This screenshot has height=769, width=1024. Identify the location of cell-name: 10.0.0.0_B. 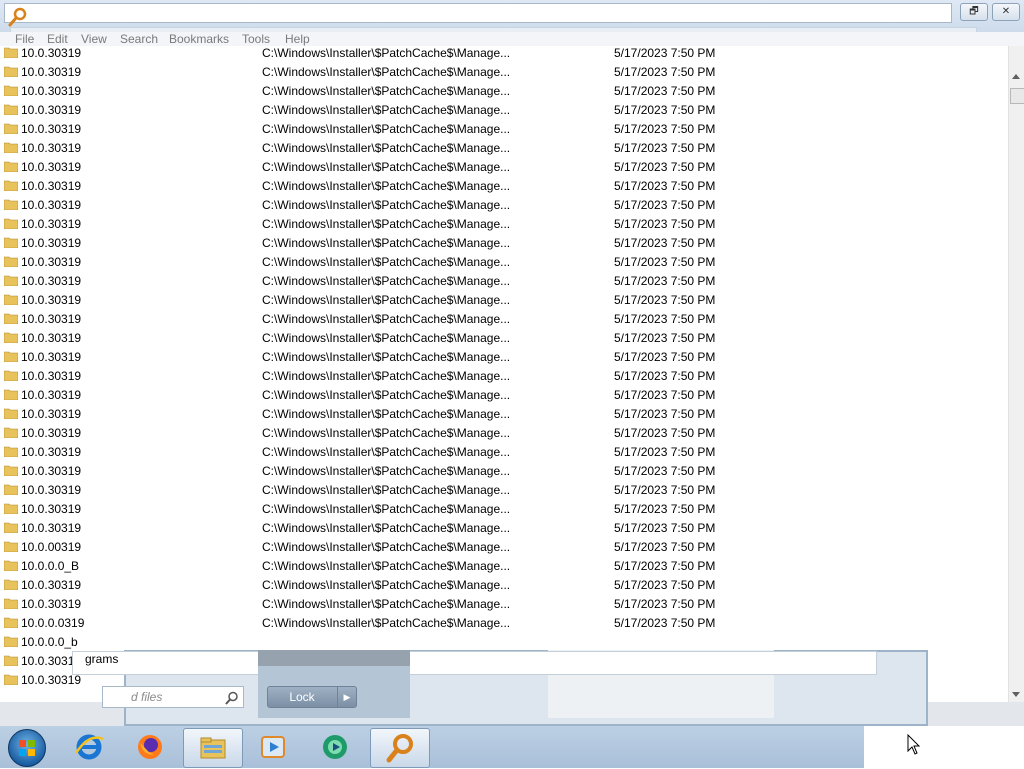
(50, 566).